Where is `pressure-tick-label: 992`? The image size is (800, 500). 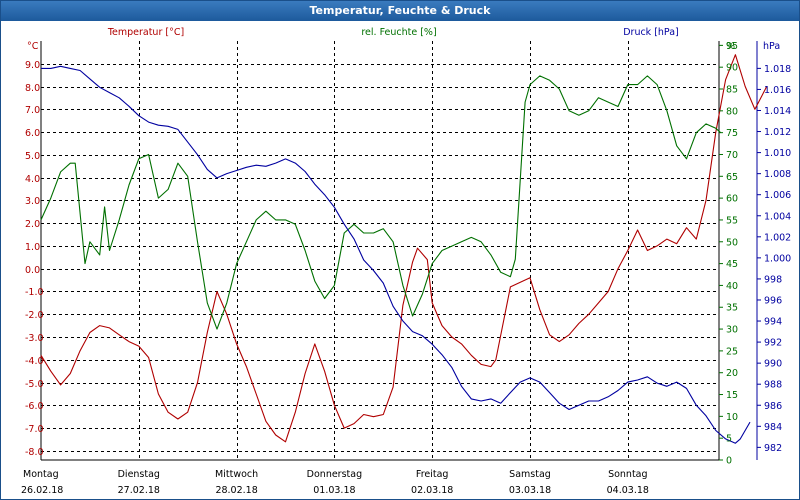 pressure-tick-label: 992 is located at coordinates (773, 343).